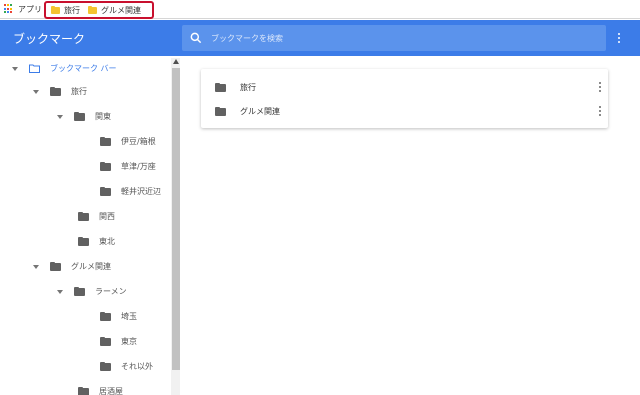  I want to click on apps-grid-icon, so click(9, 9).